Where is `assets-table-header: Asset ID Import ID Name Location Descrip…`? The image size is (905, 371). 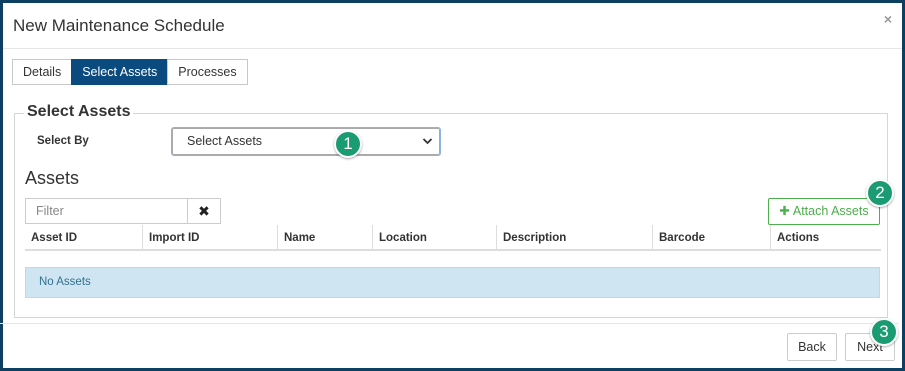 assets-table-header: Asset ID Import ID Name Location Descrip… is located at coordinates (453, 238).